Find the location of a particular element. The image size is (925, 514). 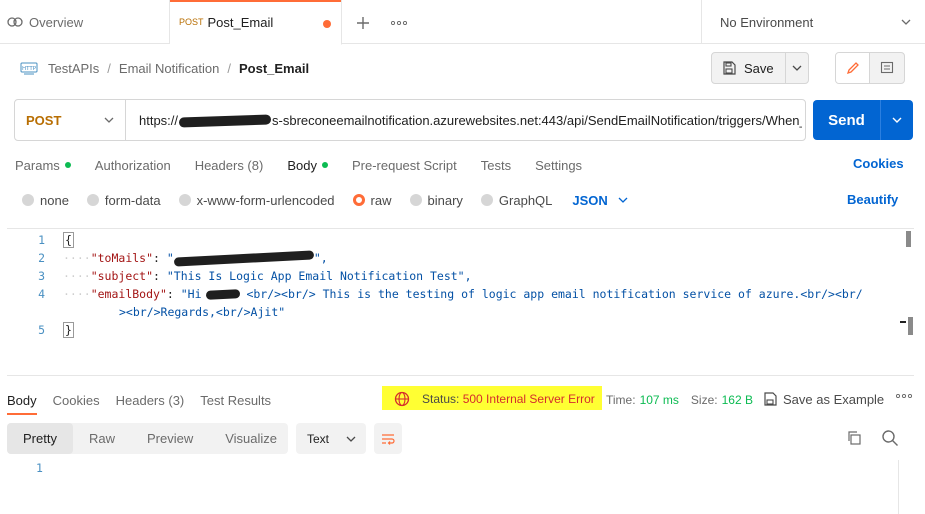

response-line-number: 1 is located at coordinates (39, 468).